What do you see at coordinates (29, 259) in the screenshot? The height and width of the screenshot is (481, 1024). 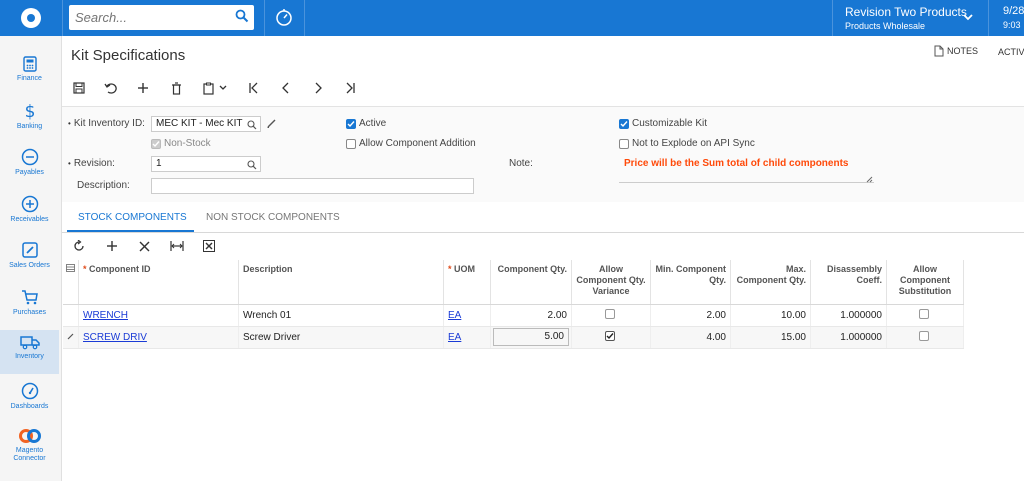 I see `sidebar-item-sales-orders: Sales Orders` at bounding box center [29, 259].